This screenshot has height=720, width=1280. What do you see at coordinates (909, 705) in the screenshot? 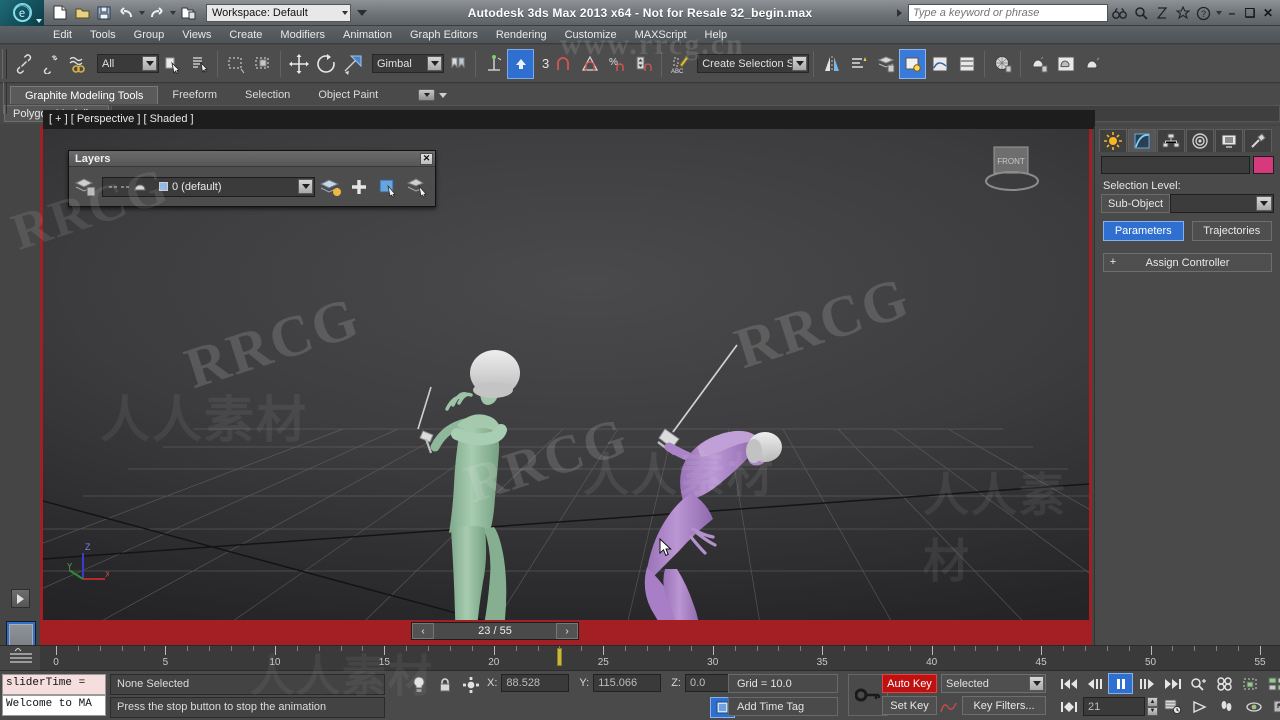
I see `set-key-button: Set Key` at bounding box center [909, 705].